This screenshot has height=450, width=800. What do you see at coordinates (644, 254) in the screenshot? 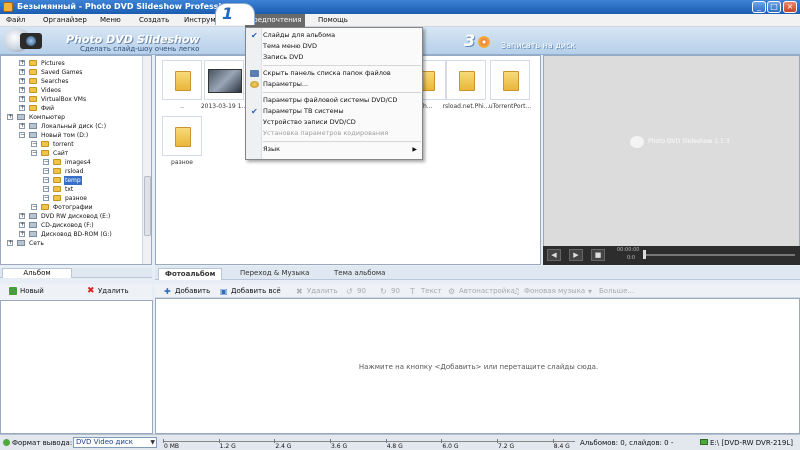
I see `seek-handle` at bounding box center [644, 254].